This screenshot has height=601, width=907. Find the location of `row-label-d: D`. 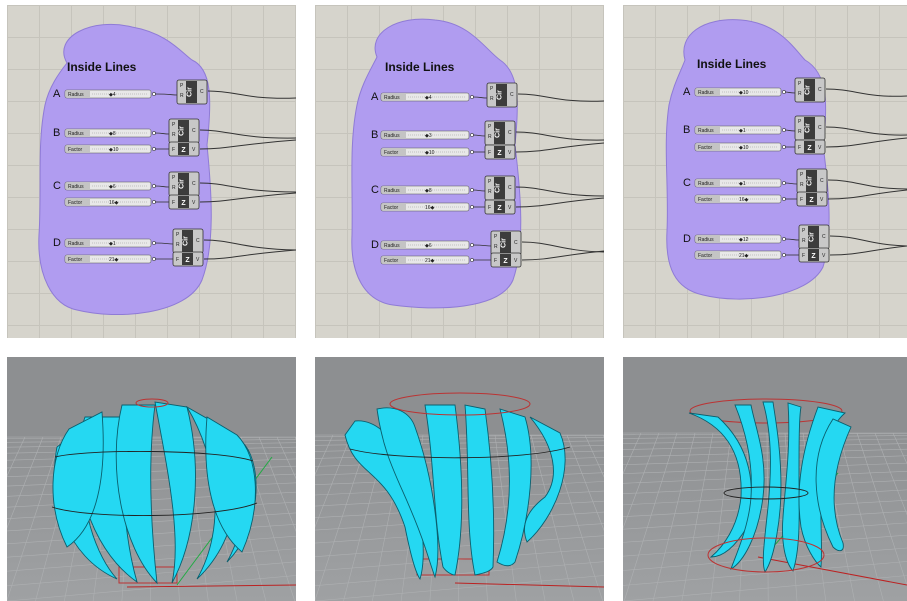

row-label-d: D is located at coordinates (57, 243).